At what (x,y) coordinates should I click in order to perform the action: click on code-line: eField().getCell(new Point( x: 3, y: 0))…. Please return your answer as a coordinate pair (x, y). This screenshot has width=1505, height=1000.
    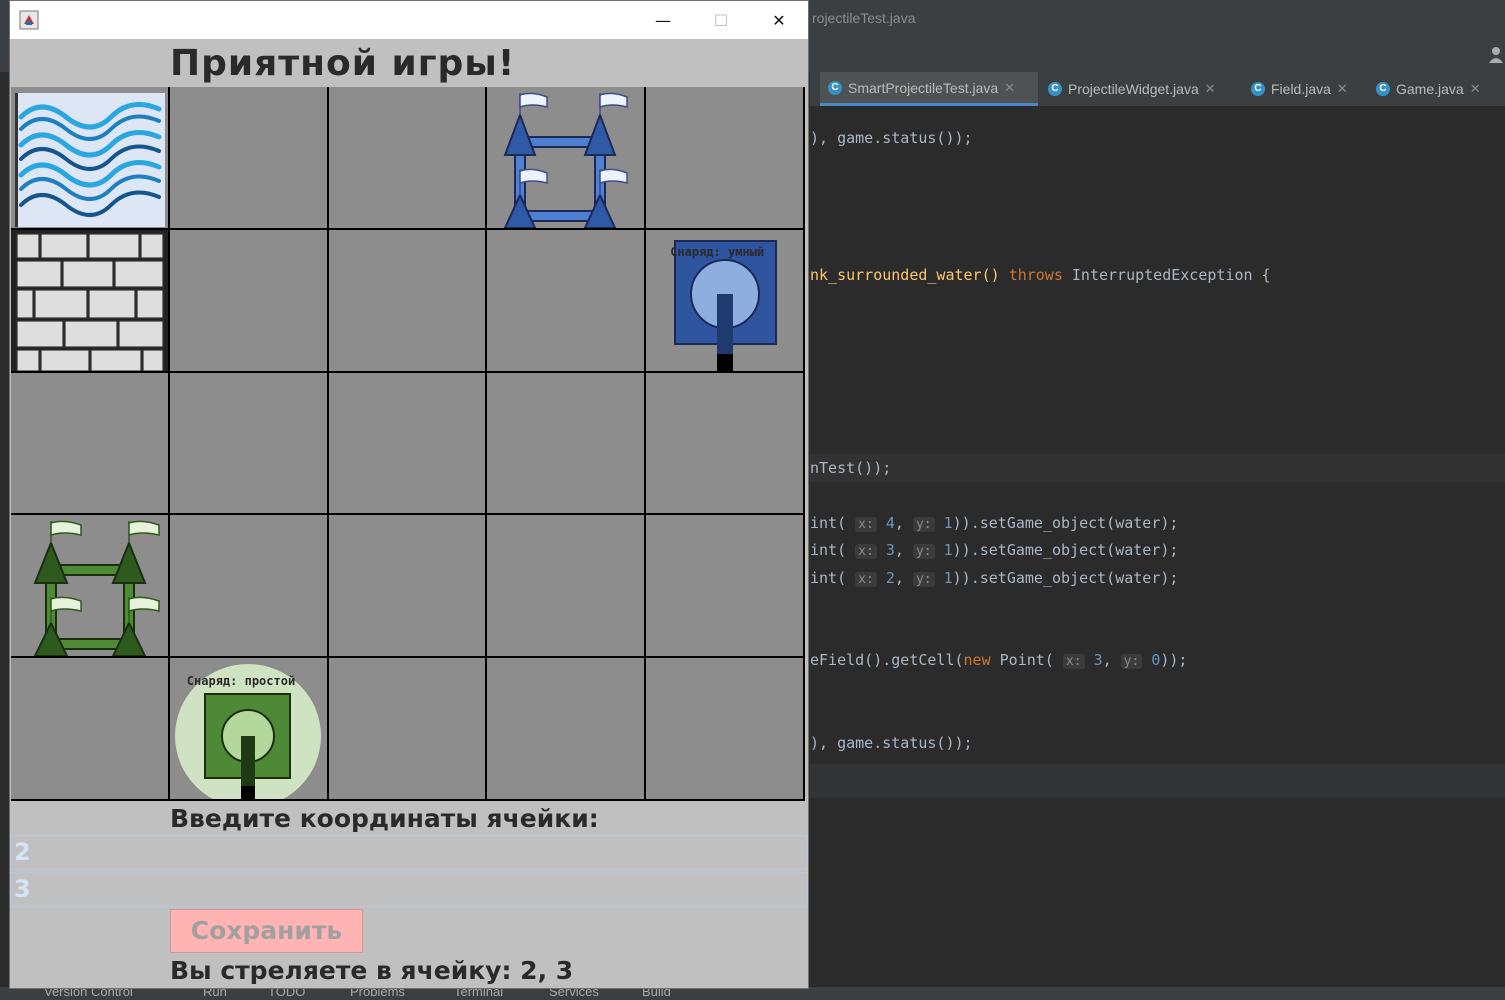
    Looking at the image, I should click on (999, 660).